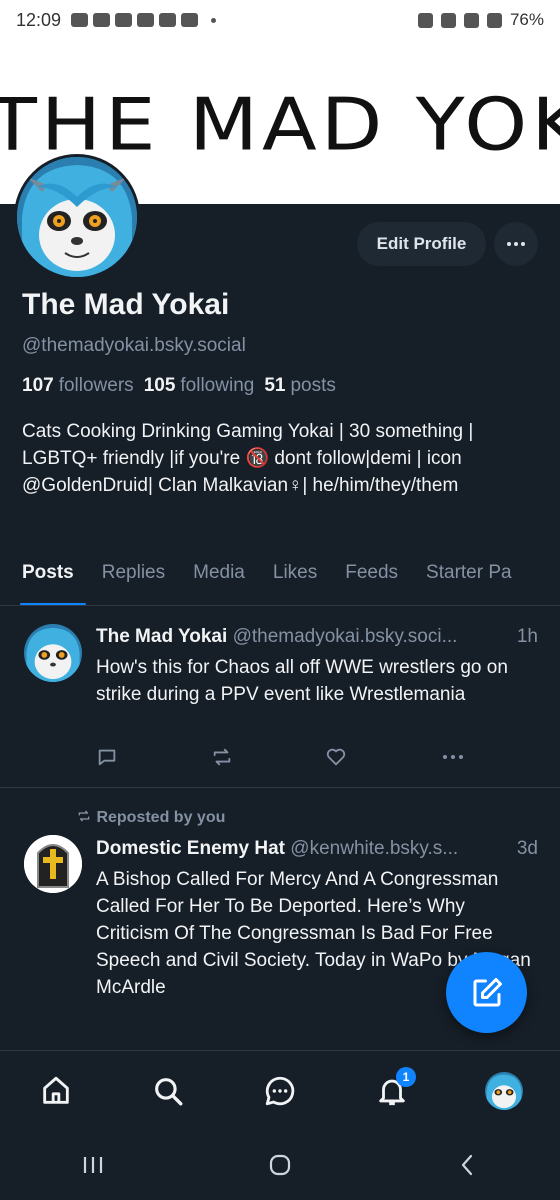  What do you see at coordinates (295, 580) in the screenshot?
I see `tab-likes: Likes` at bounding box center [295, 580].